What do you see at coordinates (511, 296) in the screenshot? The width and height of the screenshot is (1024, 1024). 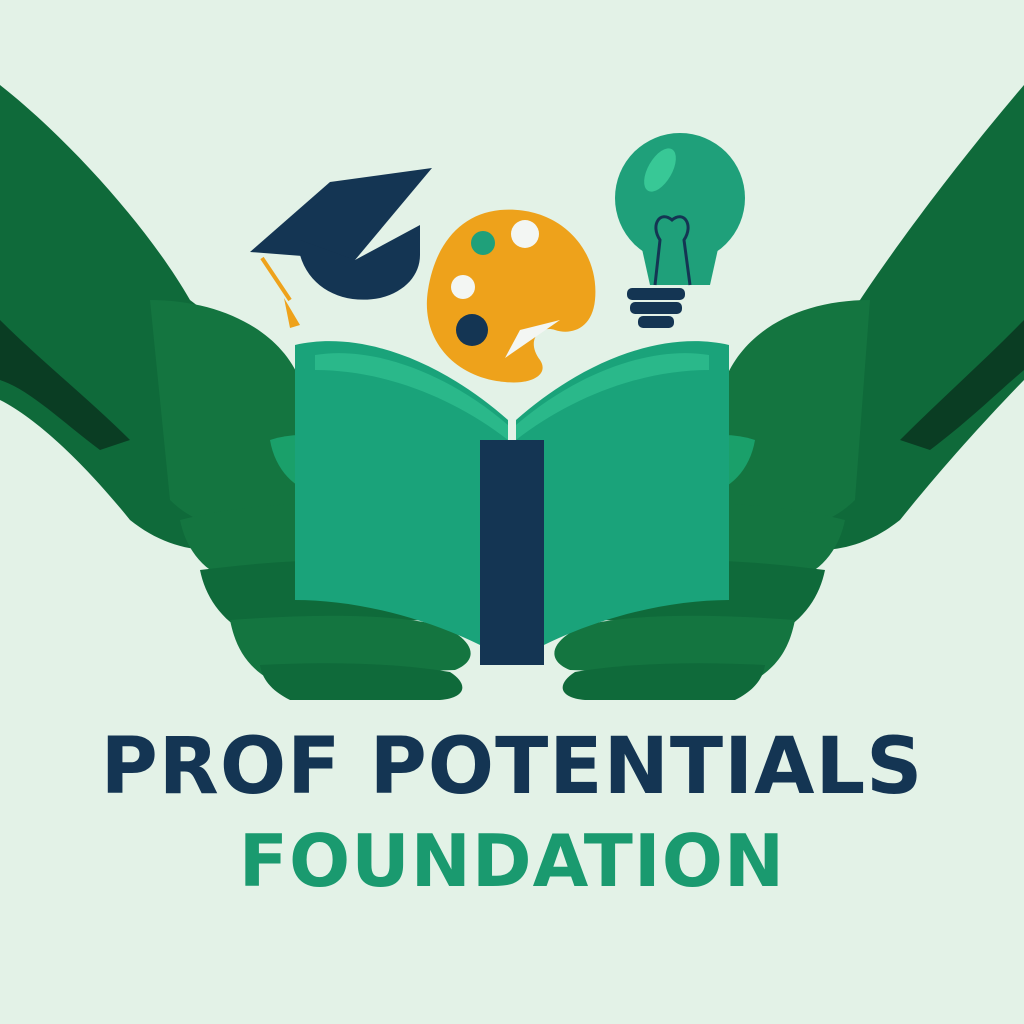 I see `paint-palette-icon` at bounding box center [511, 296].